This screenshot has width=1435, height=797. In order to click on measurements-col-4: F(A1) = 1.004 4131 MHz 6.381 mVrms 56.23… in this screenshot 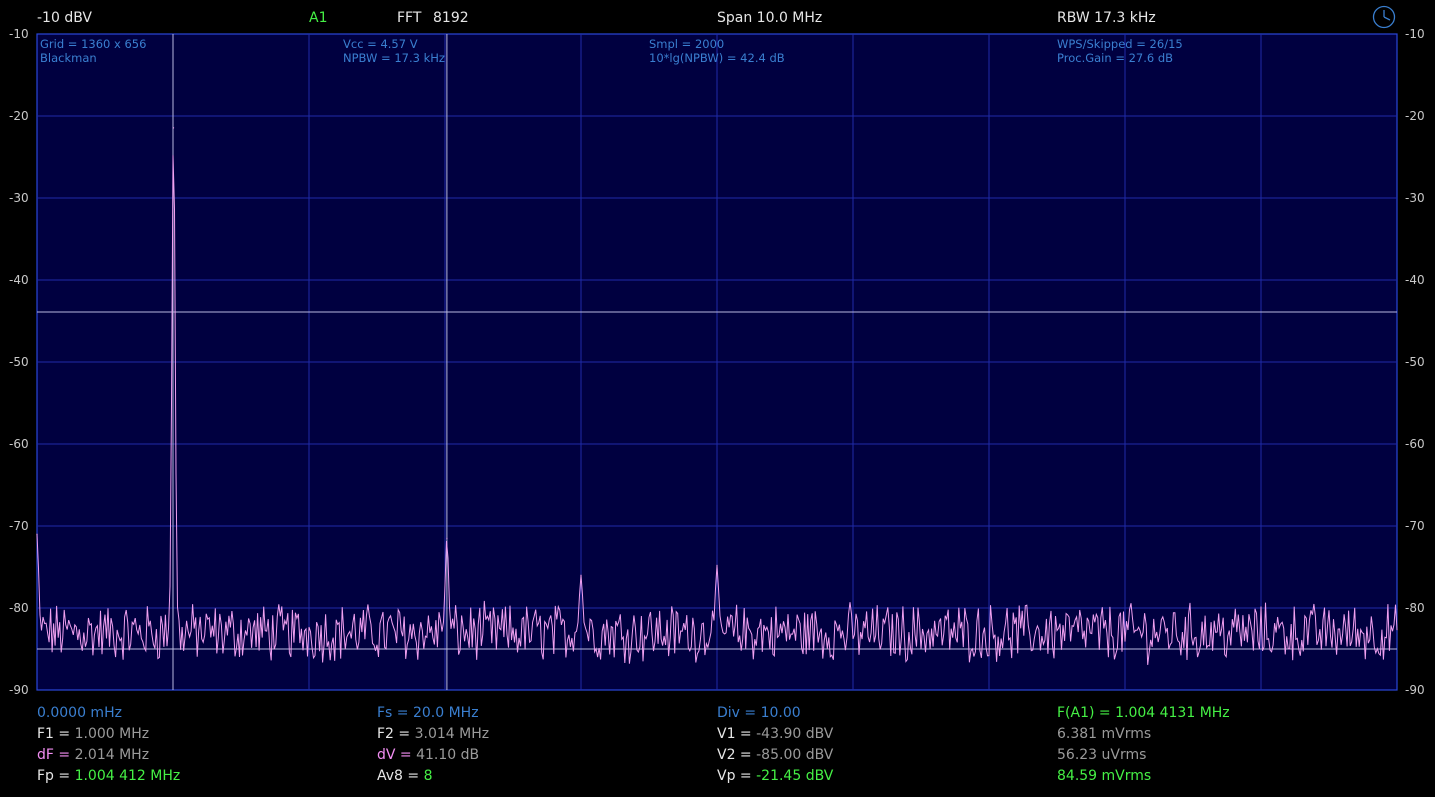, I will do `click(1143, 745)`.